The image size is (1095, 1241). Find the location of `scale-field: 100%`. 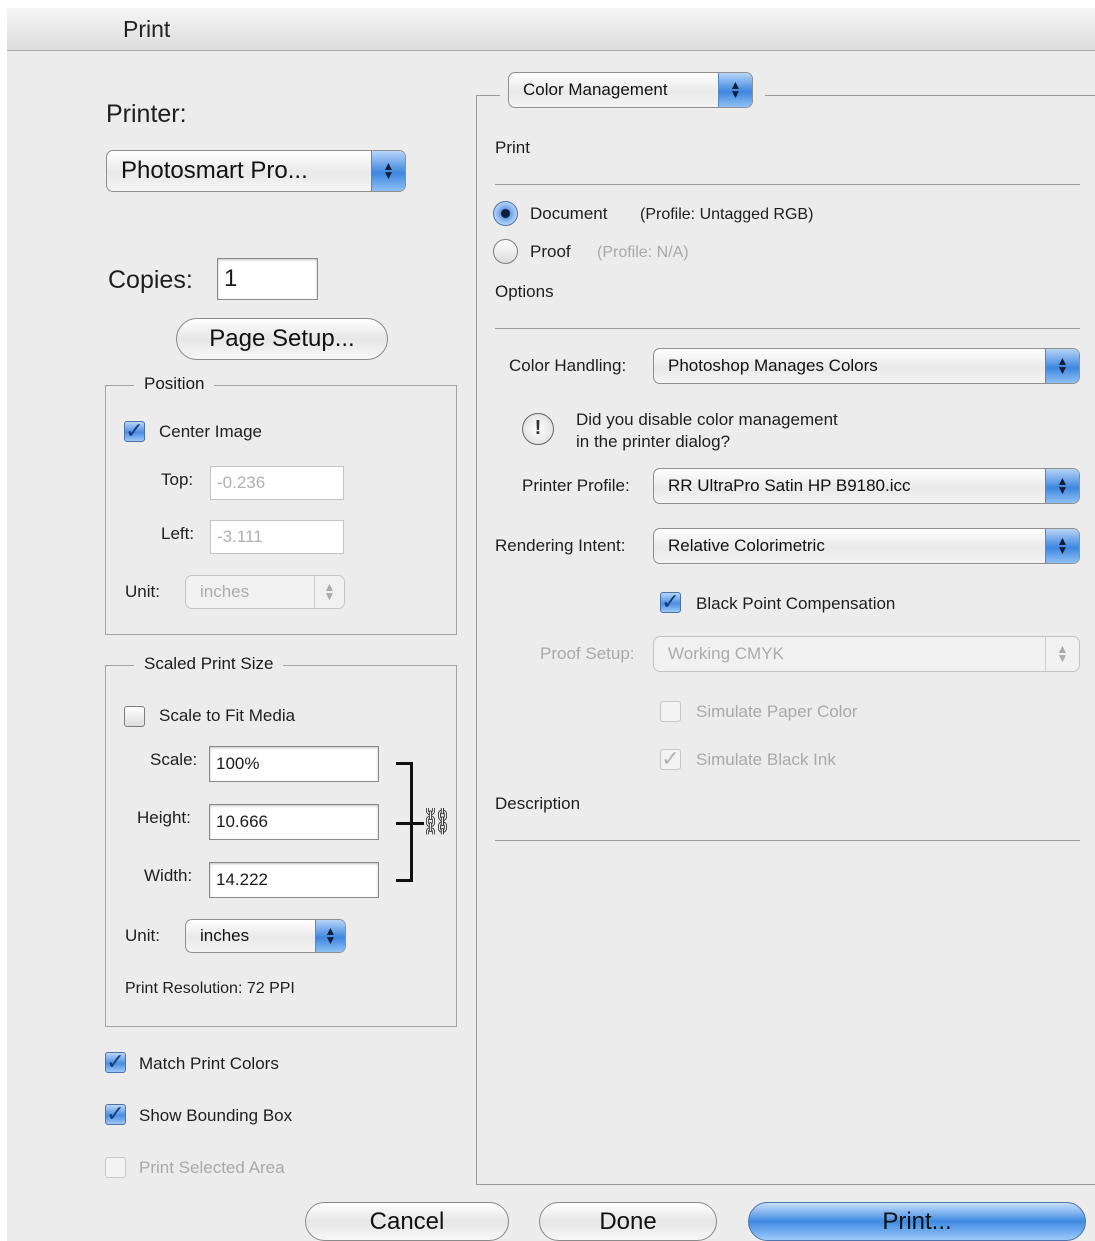

scale-field: 100% is located at coordinates (294, 764).